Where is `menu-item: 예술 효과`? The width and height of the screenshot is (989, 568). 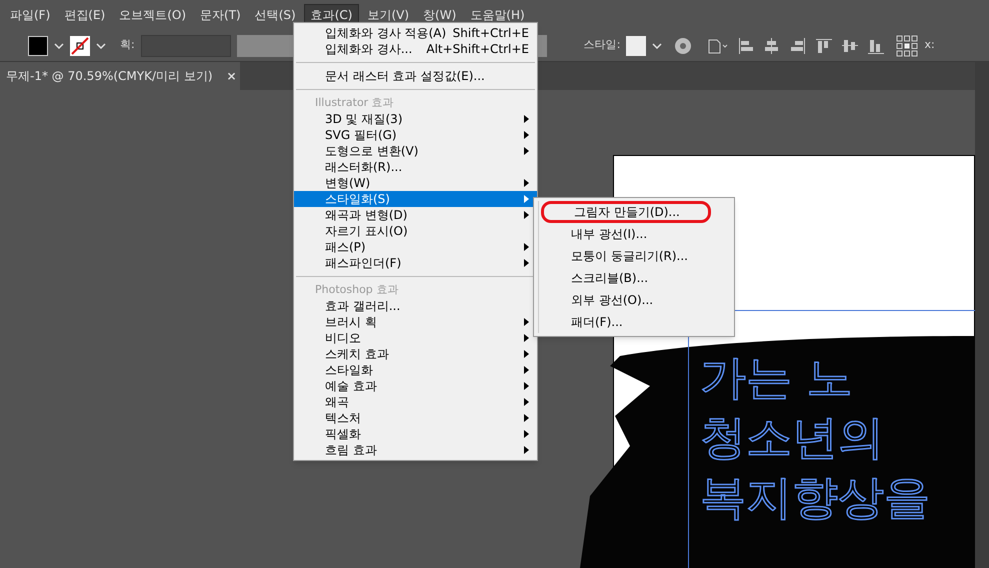 menu-item: 예술 효과 is located at coordinates (415, 386).